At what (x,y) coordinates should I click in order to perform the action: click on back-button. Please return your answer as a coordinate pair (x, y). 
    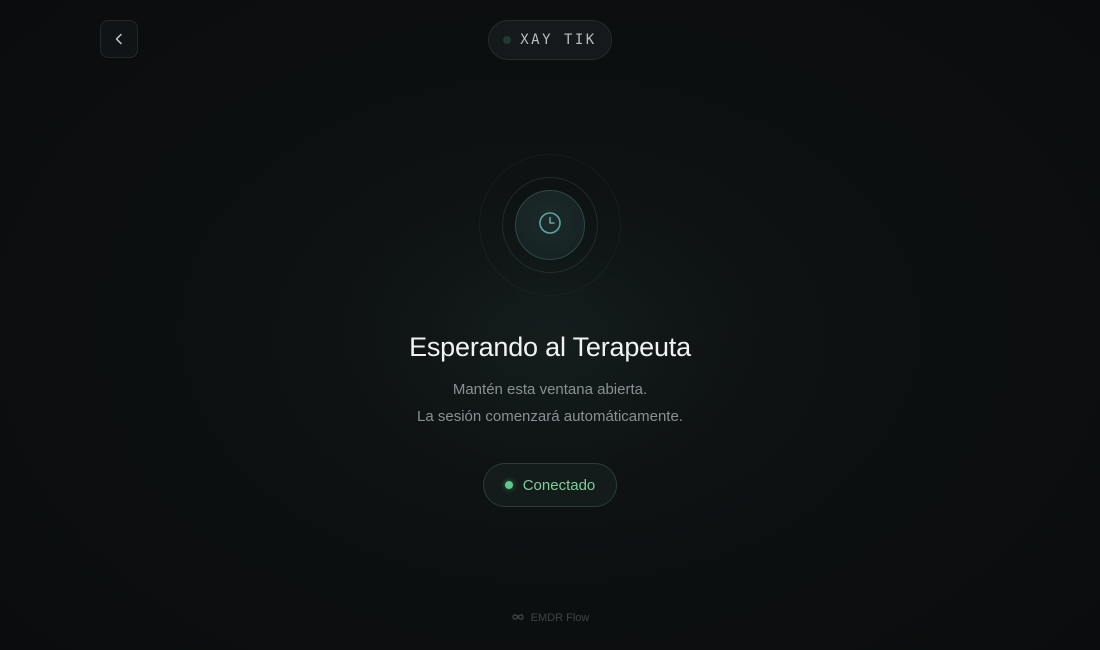
    Looking at the image, I should click on (119, 39).